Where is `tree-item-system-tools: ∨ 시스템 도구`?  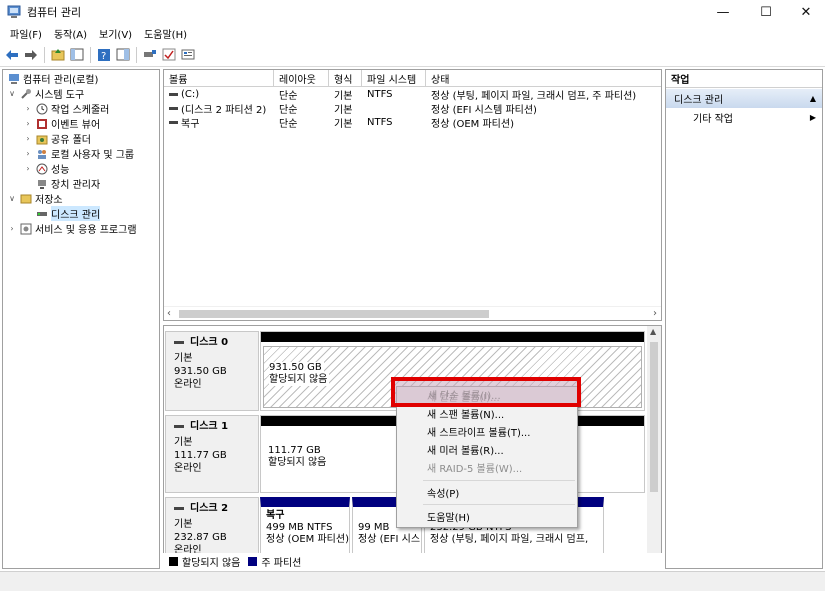 tree-item-system-tools: ∨ 시스템 도구 is located at coordinates (45, 93).